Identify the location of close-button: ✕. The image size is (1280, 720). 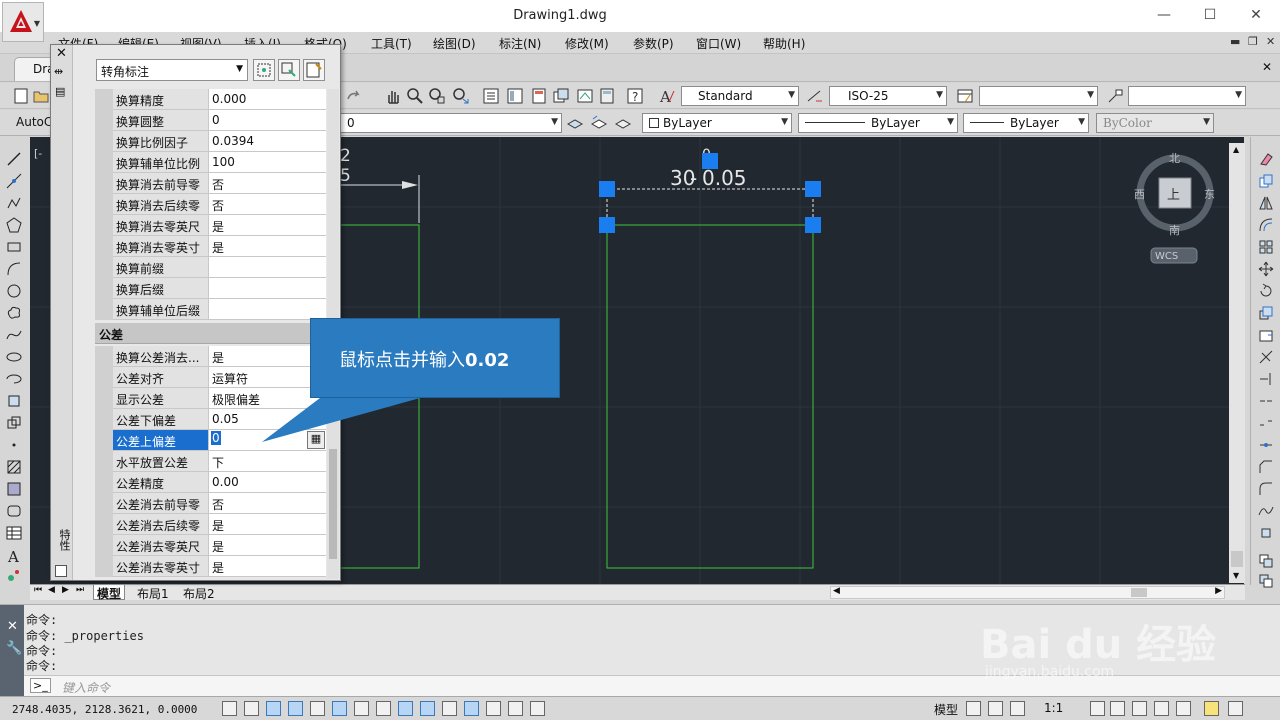
(1256, 15).